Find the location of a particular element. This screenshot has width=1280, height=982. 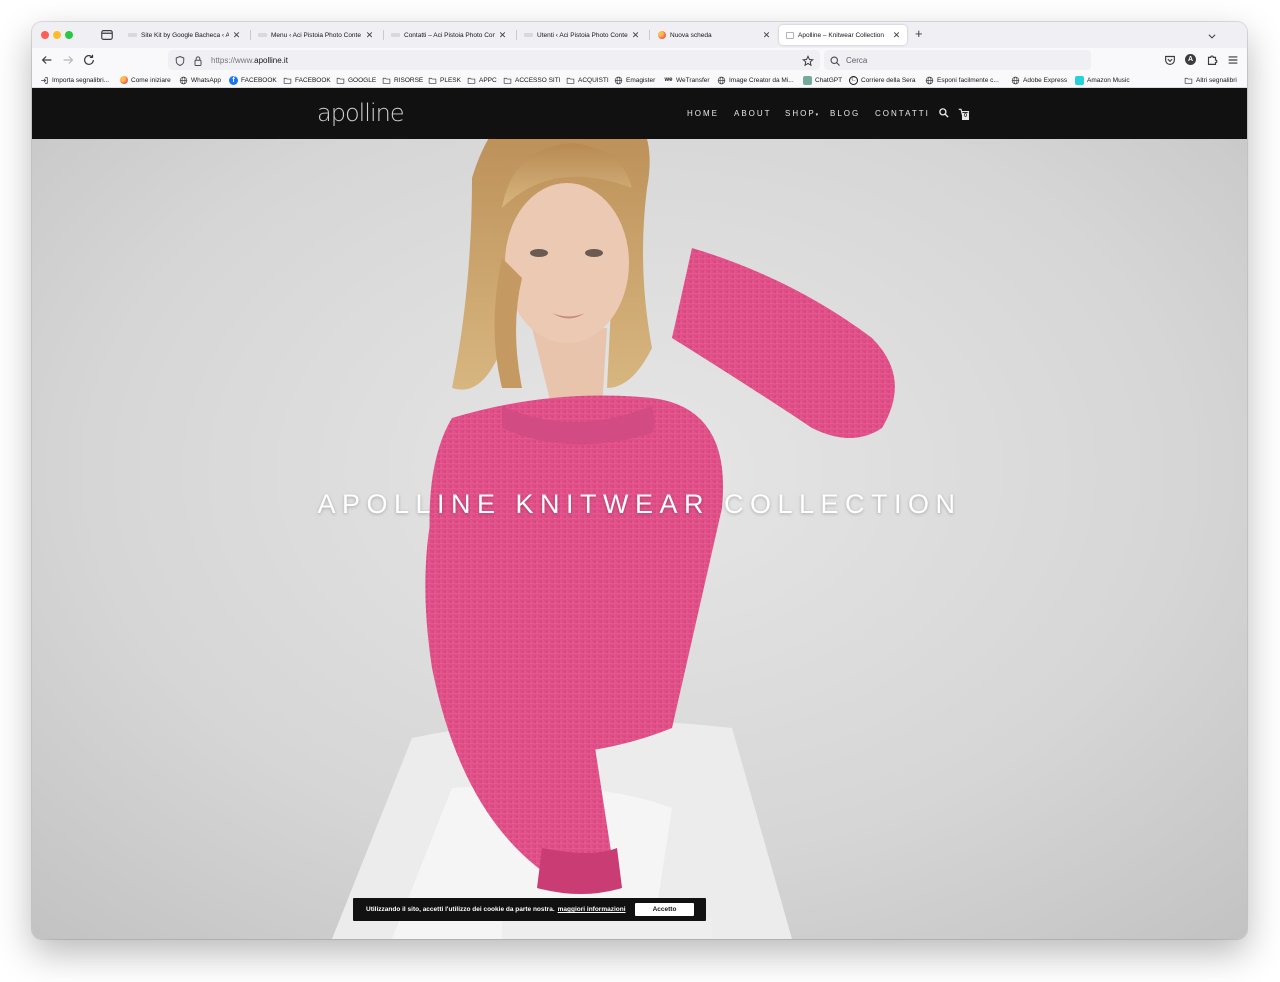

bookmark-item: C Corriere della Sera is located at coordinates (882, 80).